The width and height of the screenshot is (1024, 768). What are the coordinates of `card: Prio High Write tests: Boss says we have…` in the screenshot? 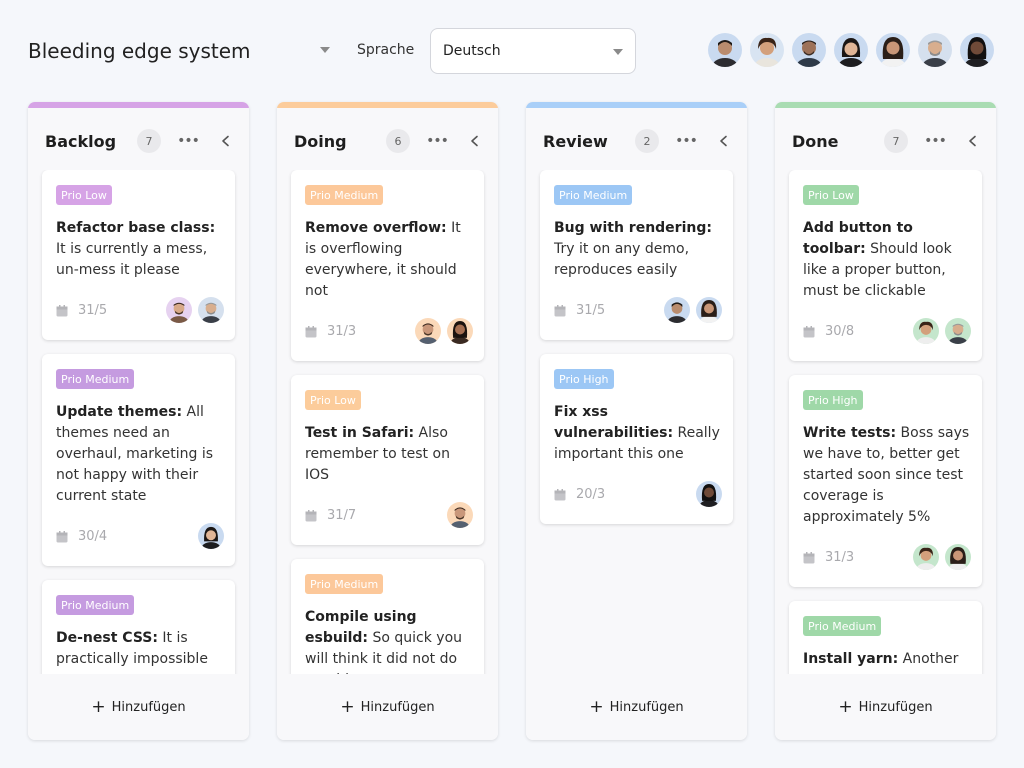 It's located at (885, 481).